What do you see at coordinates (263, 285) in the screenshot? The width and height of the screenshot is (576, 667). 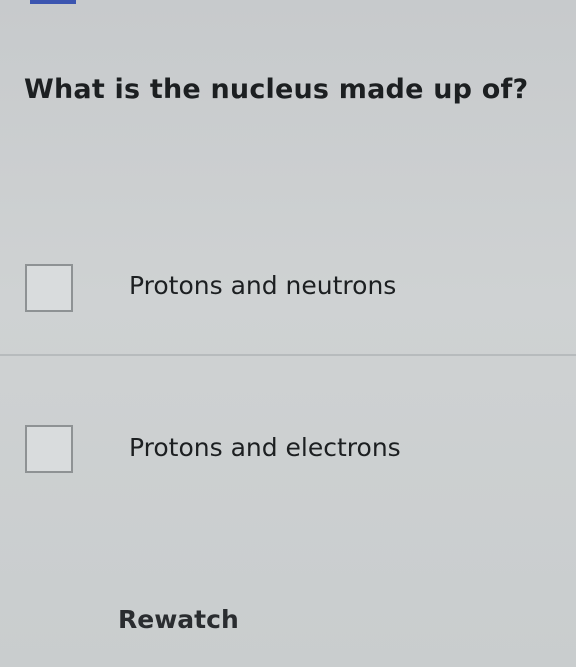 I see `answer-label: Protons and neutrons` at bounding box center [263, 285].